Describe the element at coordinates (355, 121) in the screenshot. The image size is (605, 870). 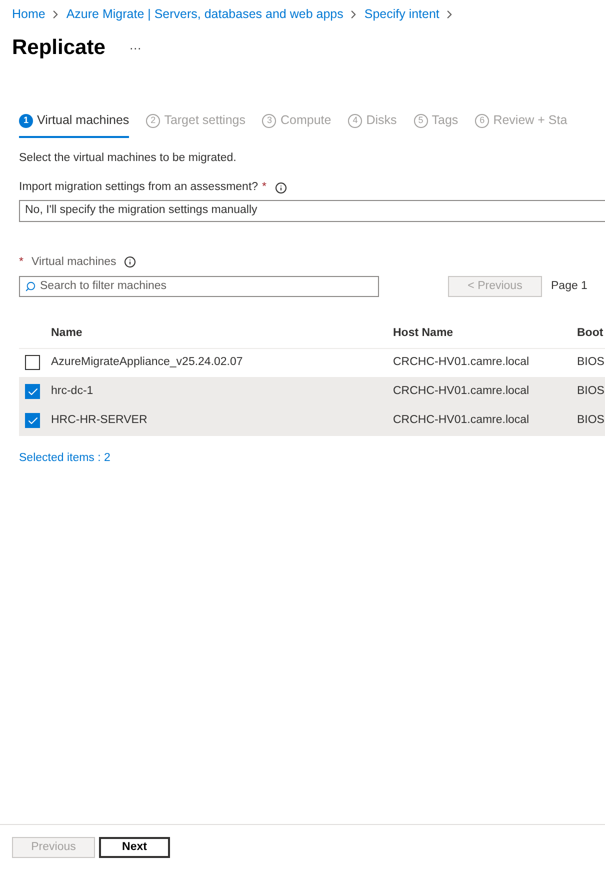
I see `step-number: 4` at that location.